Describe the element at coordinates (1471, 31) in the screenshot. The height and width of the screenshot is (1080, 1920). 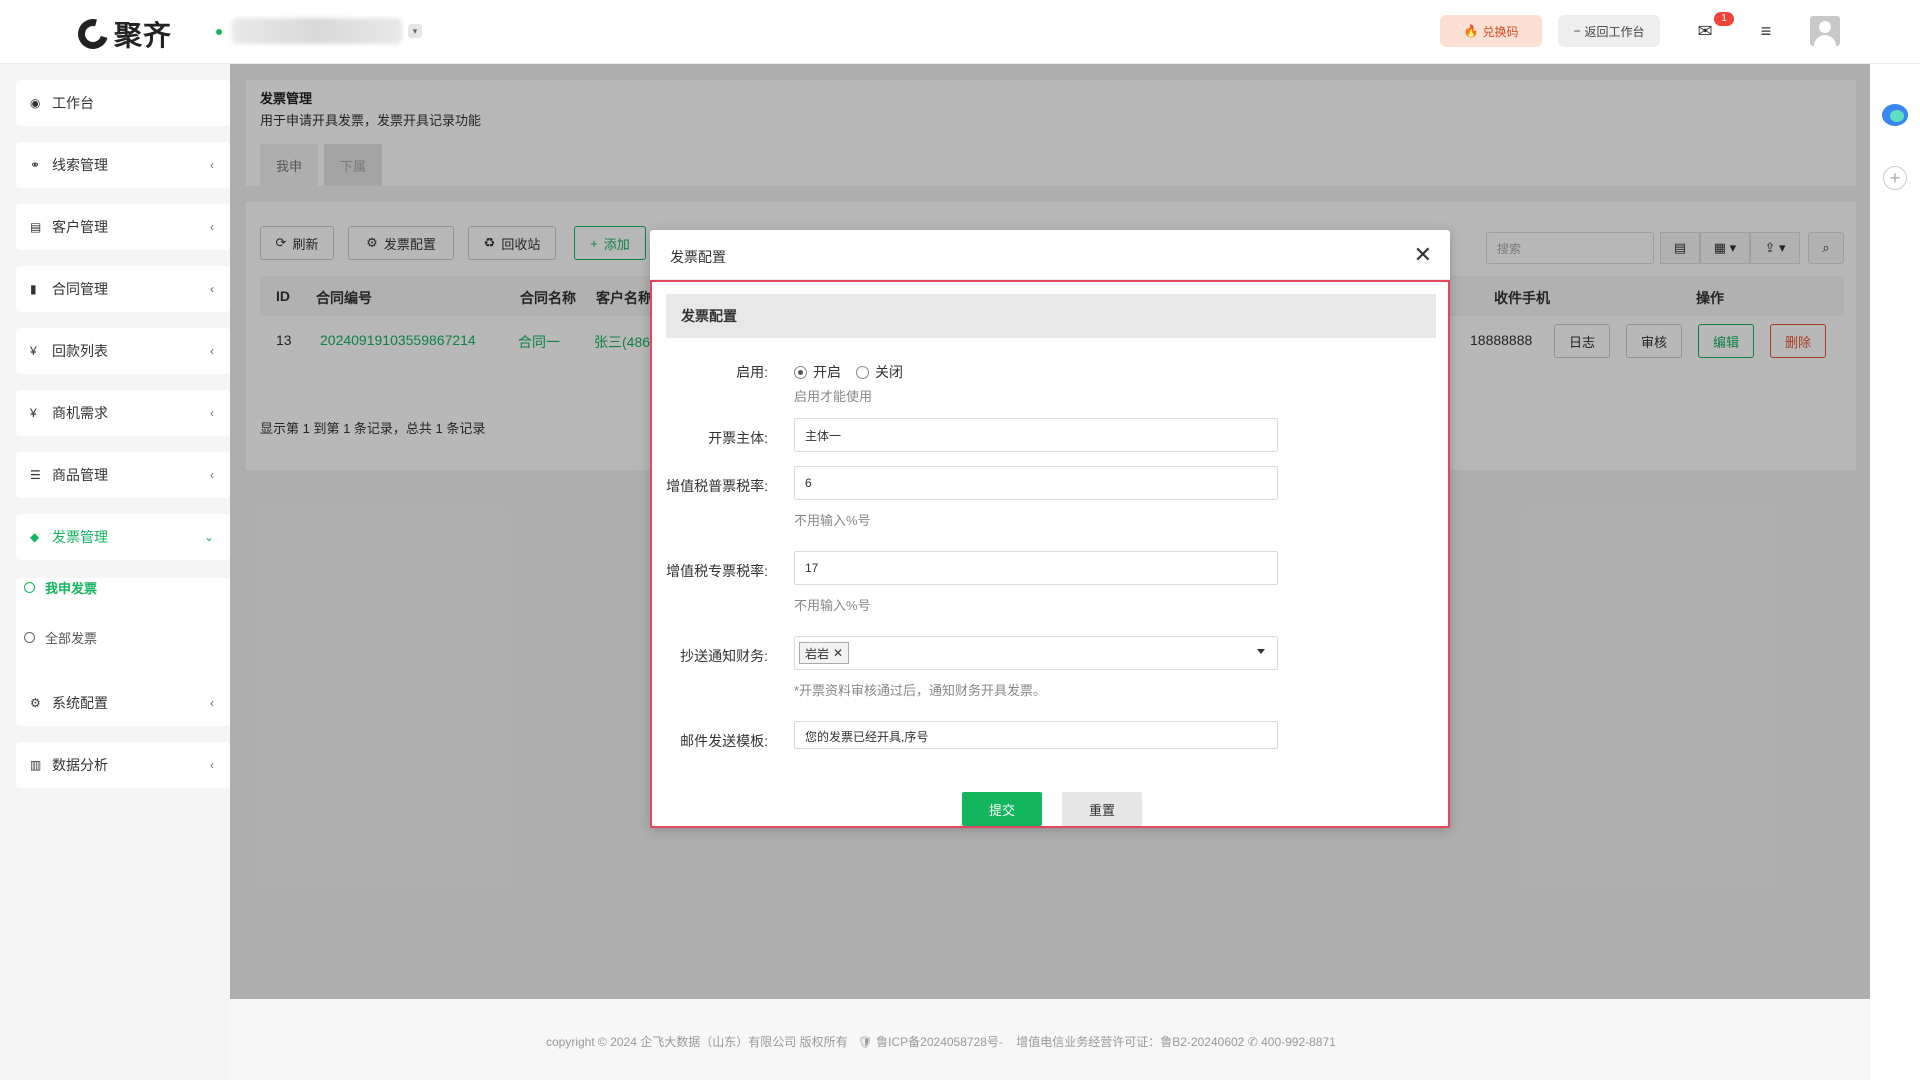
I see `fire-icon: 🔥` at that location.